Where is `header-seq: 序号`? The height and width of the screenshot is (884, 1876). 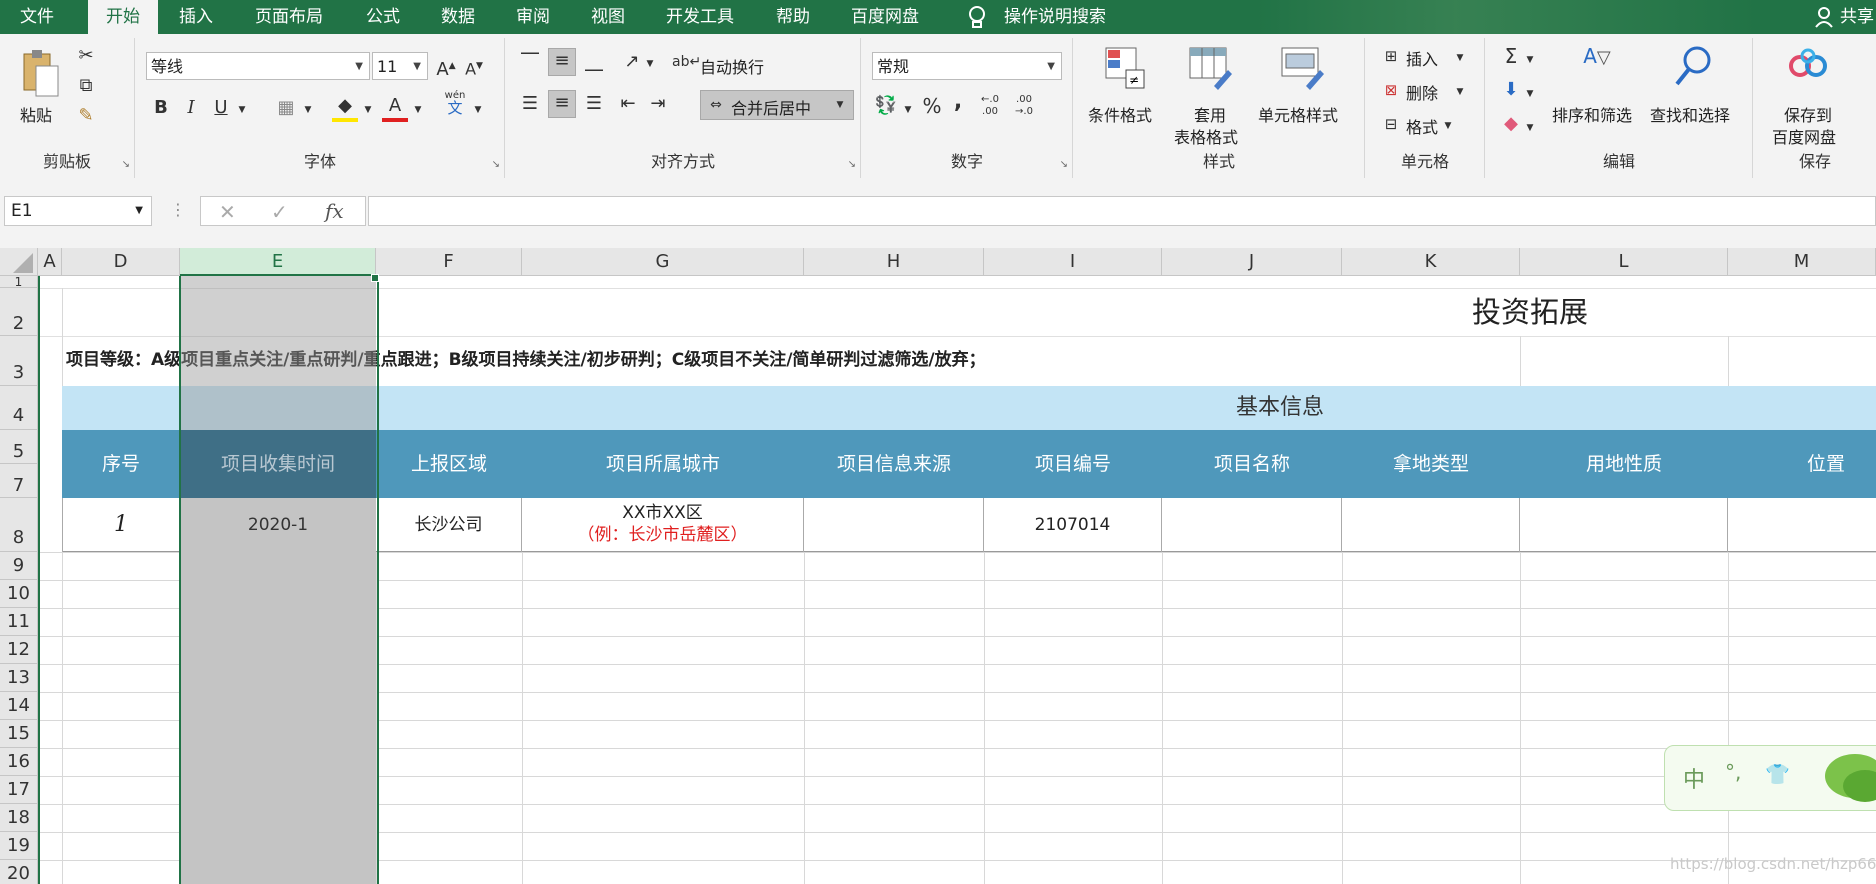 header-seq: 序号 is located at coordinates (121, 464).